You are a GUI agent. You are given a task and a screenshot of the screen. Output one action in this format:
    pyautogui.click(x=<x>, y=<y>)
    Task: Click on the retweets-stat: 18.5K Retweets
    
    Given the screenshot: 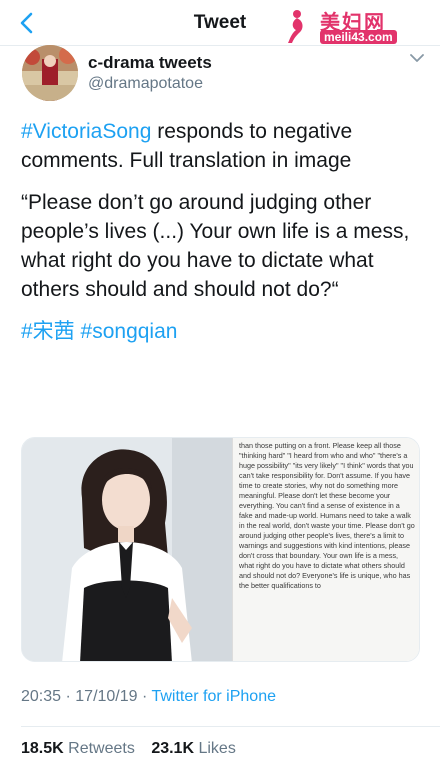 What is the action you would take?
    pyautogui.click(x=78, y=748)
    